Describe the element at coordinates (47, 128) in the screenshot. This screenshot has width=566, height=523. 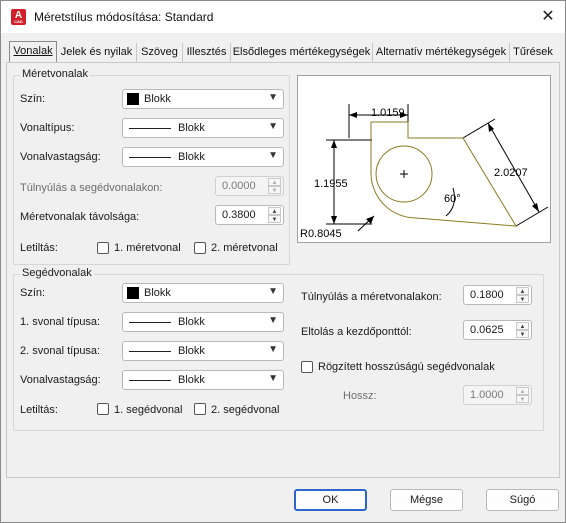
I see `dim-linetype-label: Vonaltípus:` at that location.